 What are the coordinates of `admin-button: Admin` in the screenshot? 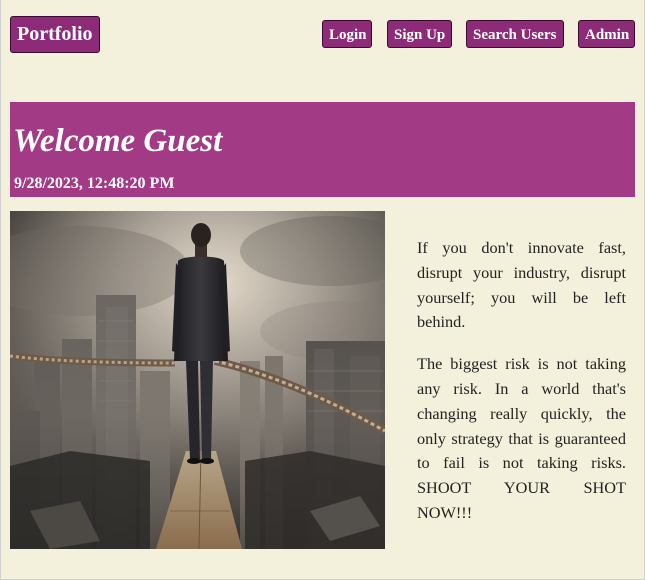 It's located at (606, 34).